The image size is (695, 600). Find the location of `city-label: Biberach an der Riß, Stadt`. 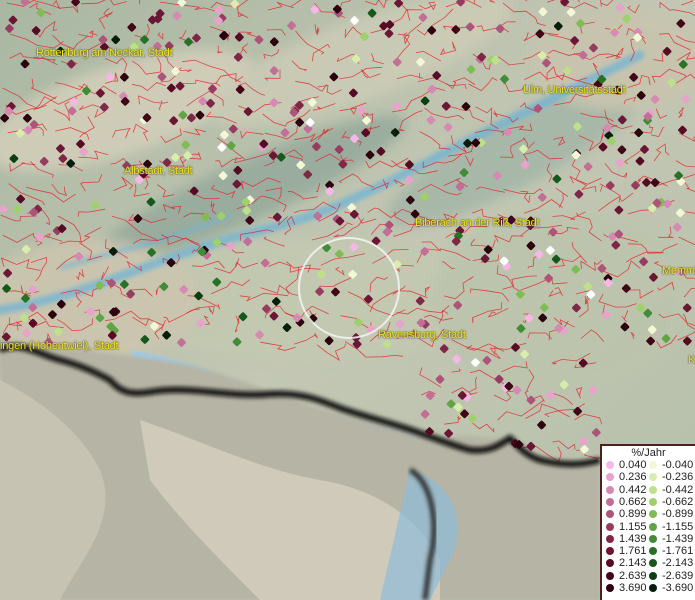

city-label: Biberach an der Riß, Stadt is located at coordinates (477, 223).